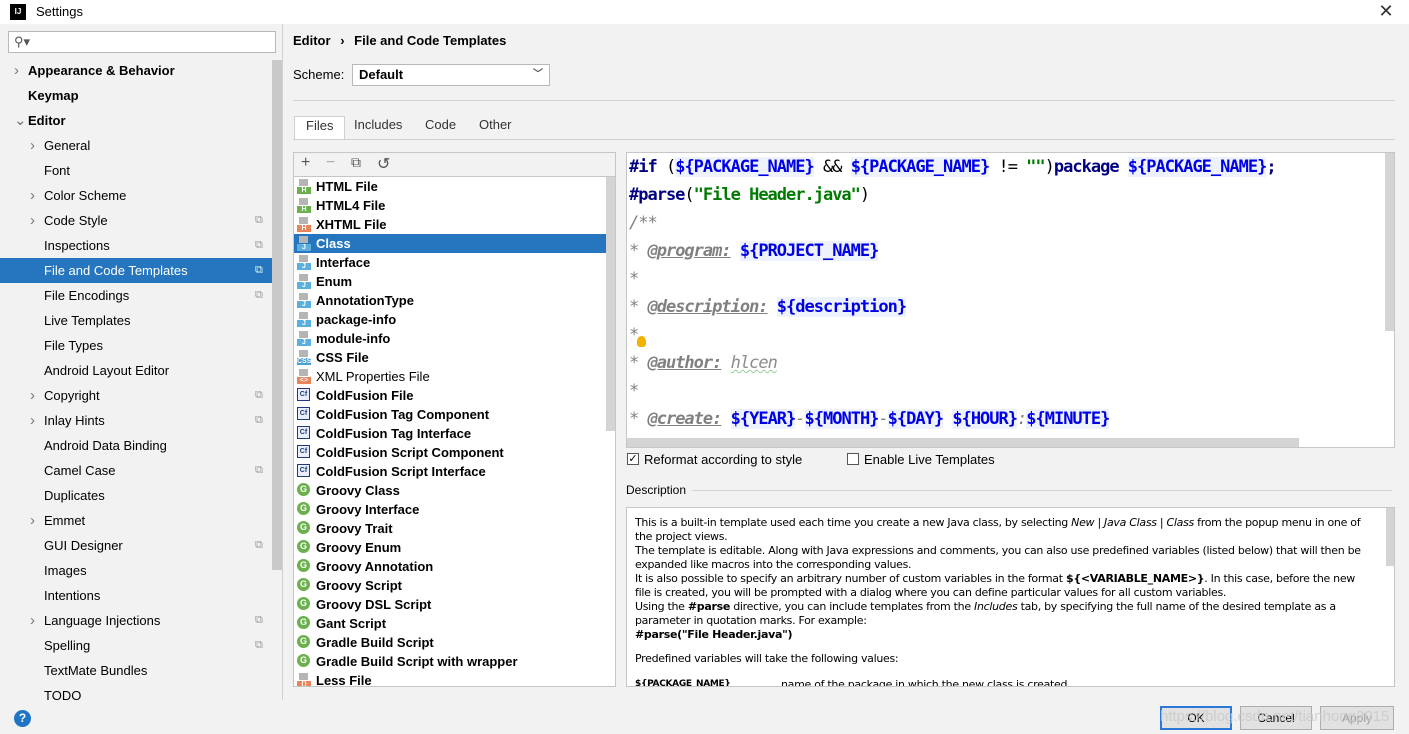 Image resolution: width=1409 pixels, height=734 pixels. What do you see at coordinates (136, 420) in the screenshot?
I see `sidebar-item-inlay-hints: › Inlay Hints ⧉` at bounding box center [136, 420].